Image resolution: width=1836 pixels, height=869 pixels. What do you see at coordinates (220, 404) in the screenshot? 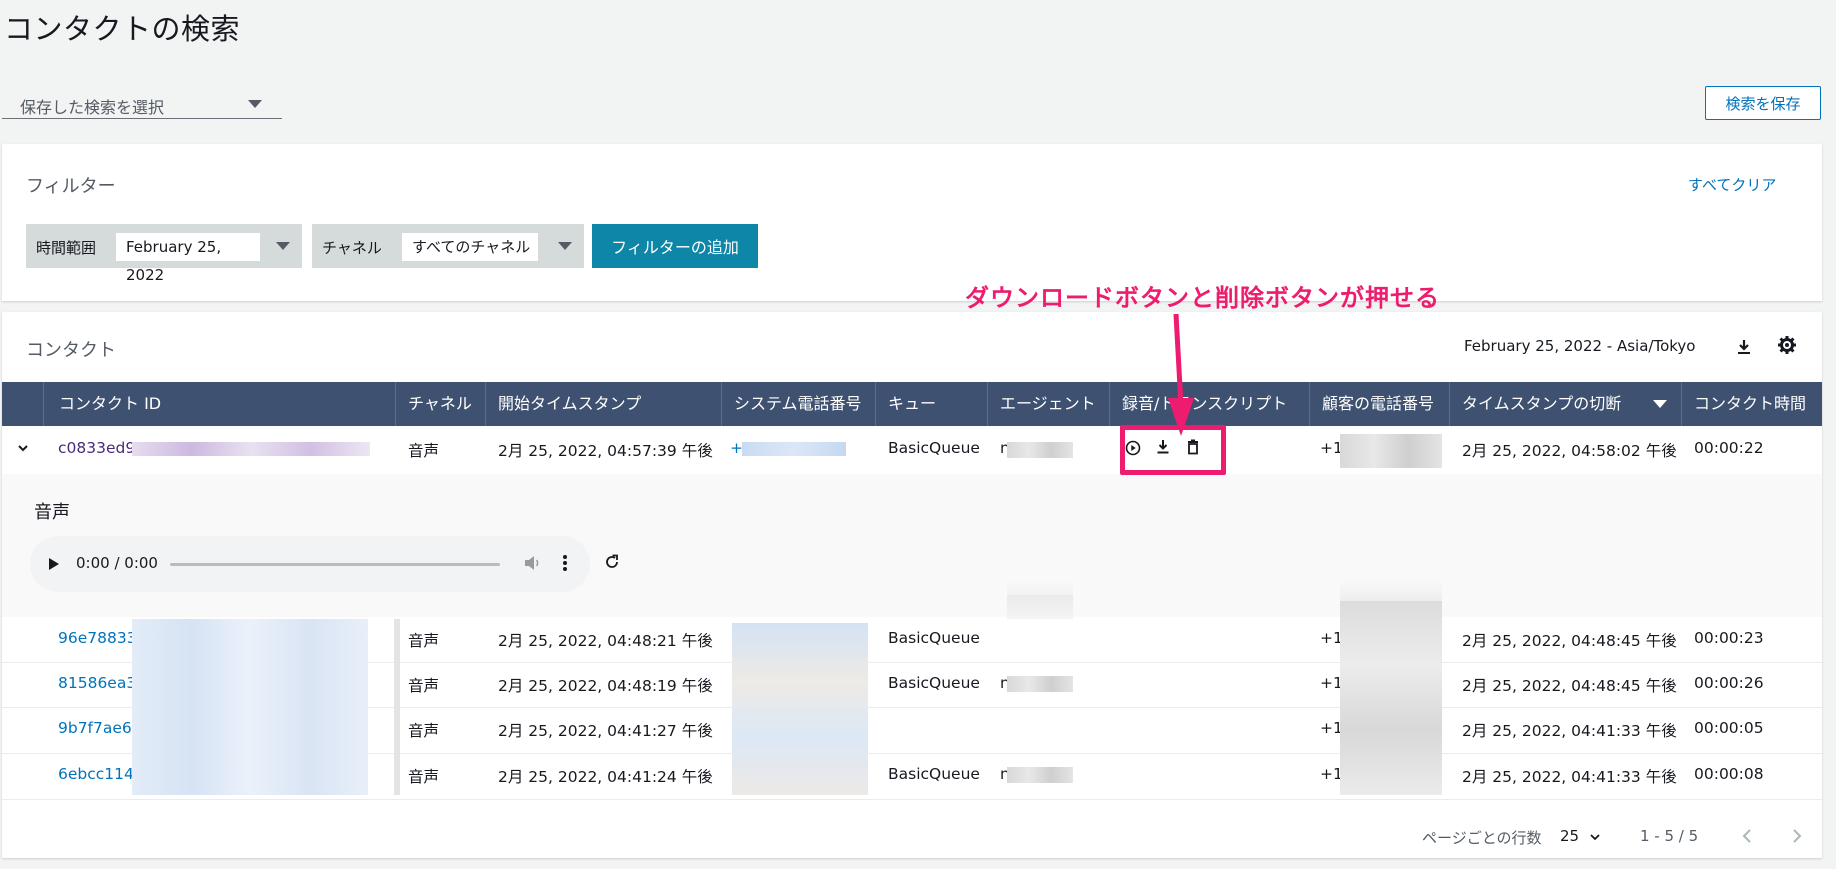
I see `th-contact-id: コンタクト ID` at bounding box center [220, 404].